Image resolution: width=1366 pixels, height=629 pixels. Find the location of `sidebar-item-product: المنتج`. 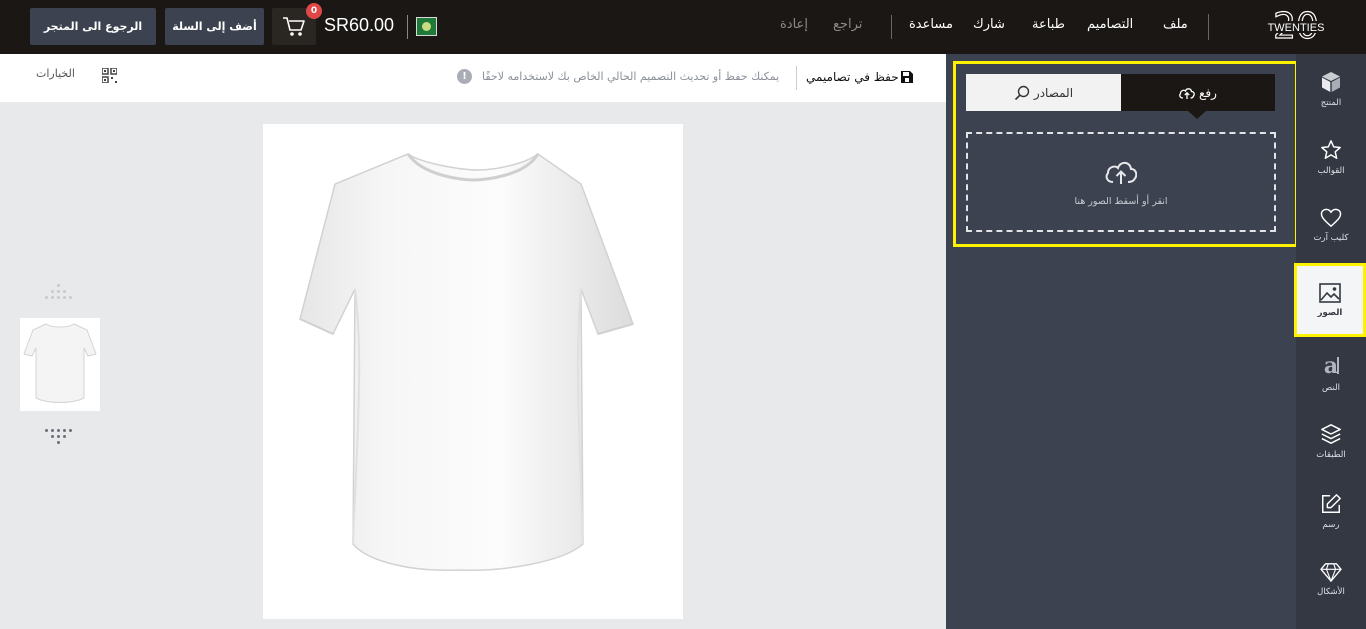

sidebar-item-product: المنتج is located at coordinates (1331, 89).